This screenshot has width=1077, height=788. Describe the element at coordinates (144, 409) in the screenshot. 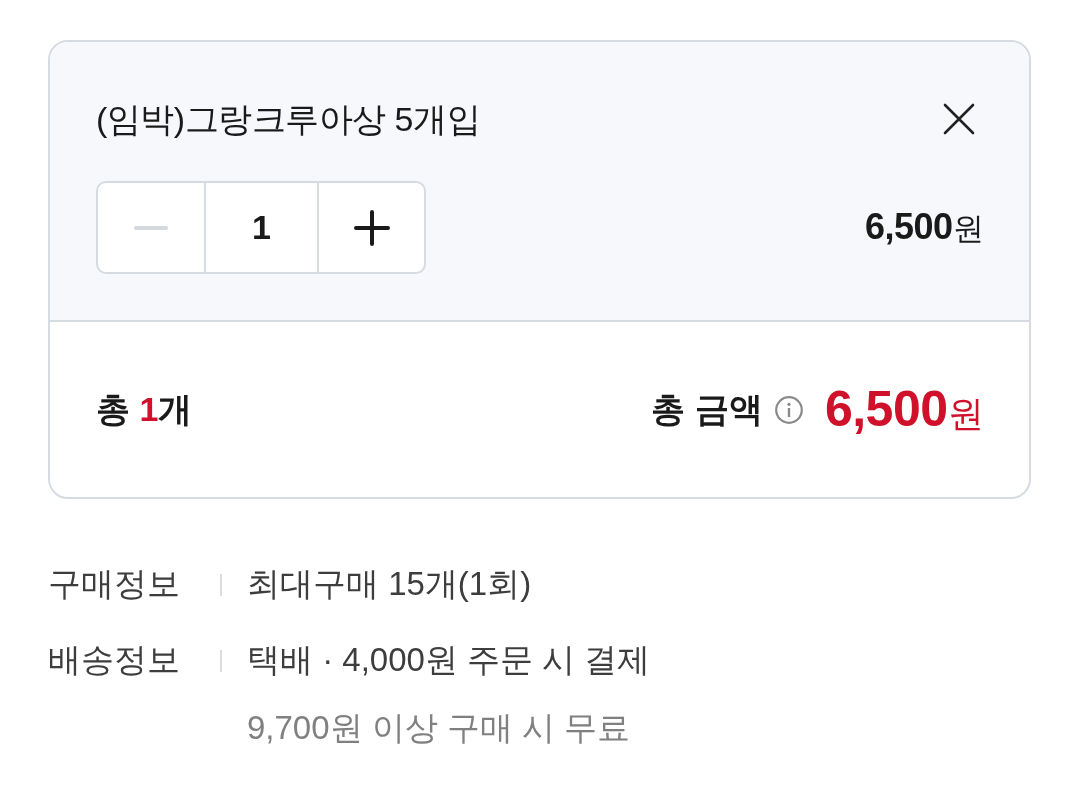

I see `total-count: 총 1개` at that location.